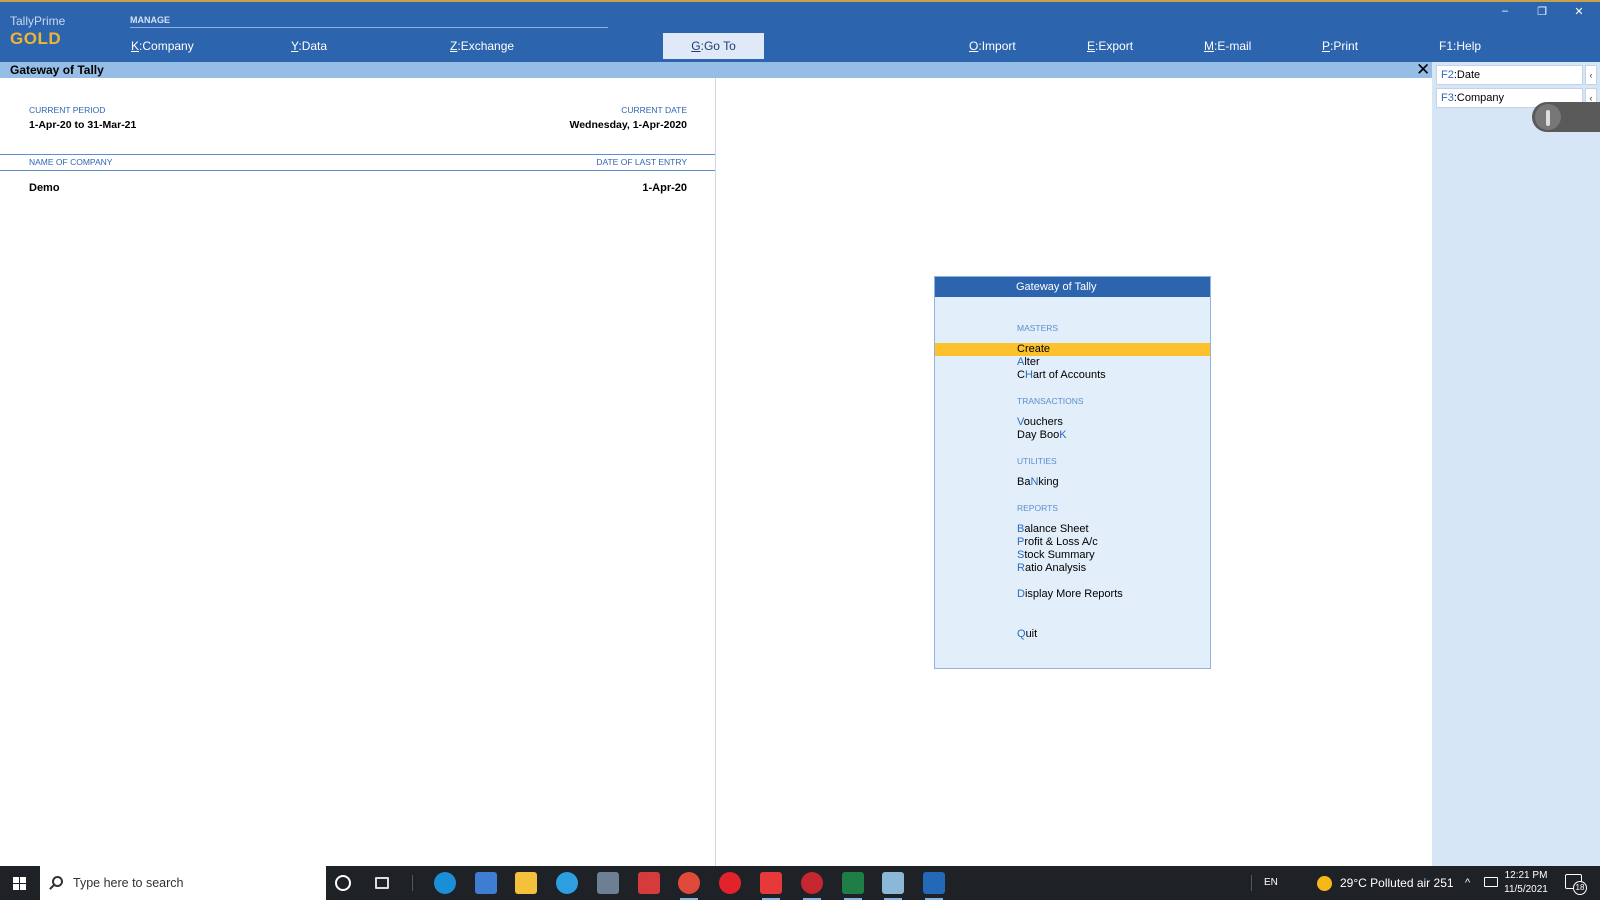  Describe the element at coordinates (1580, 888) in the screenshot. I see `notification-count: 18` at that location.